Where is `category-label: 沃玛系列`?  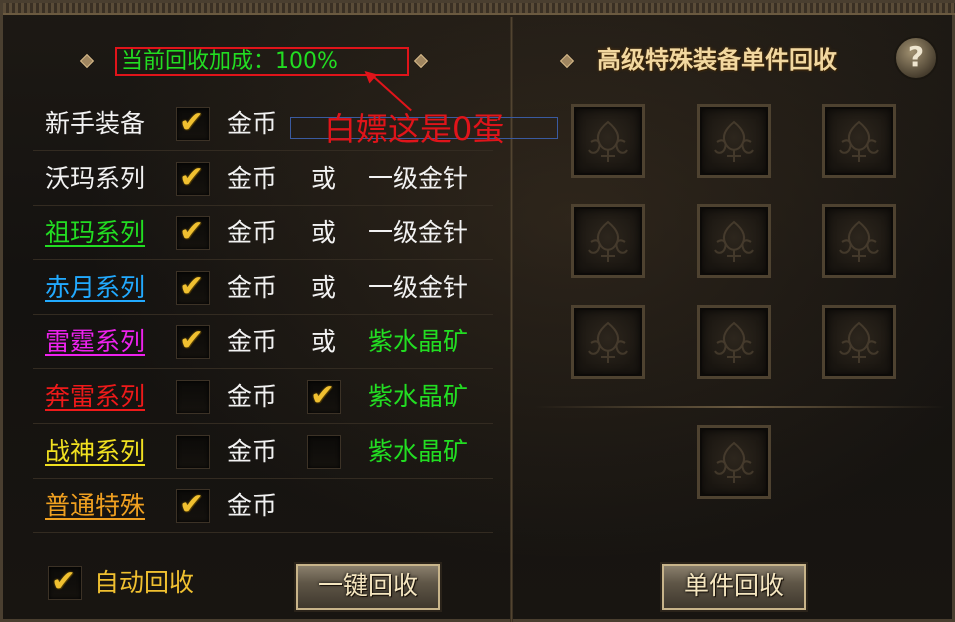
category-label: 沃玛系列 is located at coordinates (95, 178).